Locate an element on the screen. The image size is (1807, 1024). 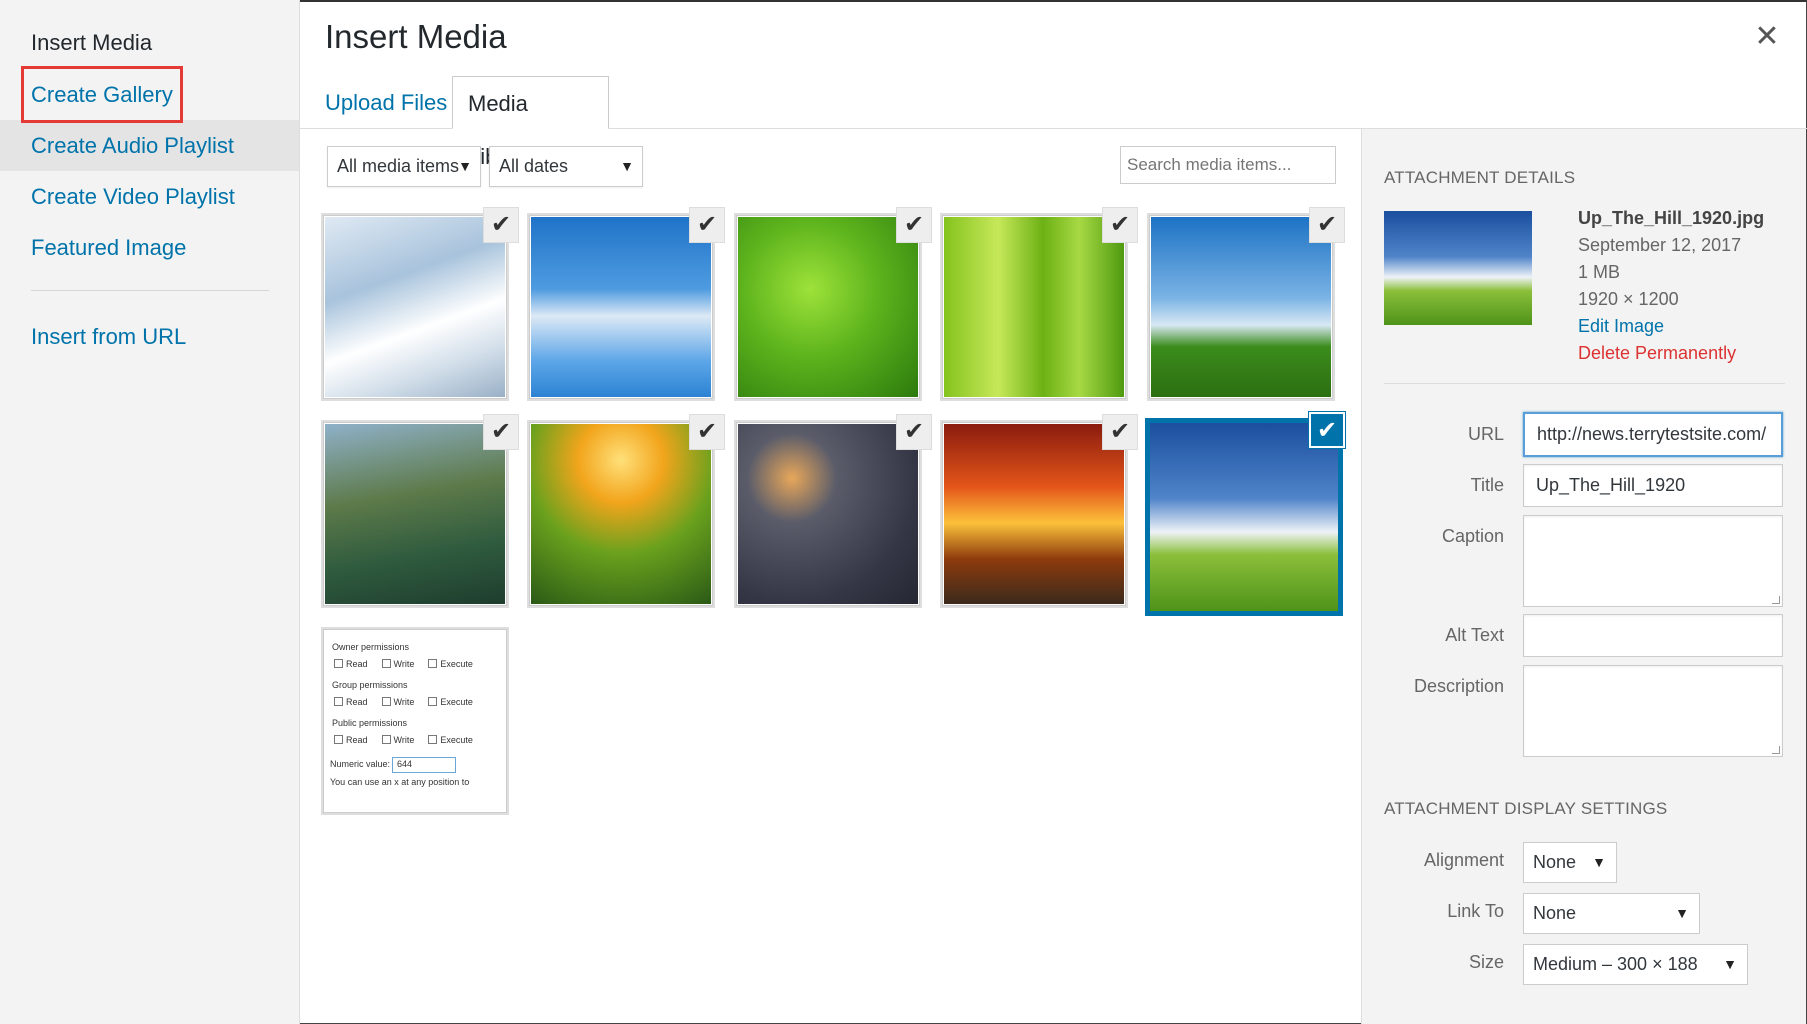
date-filter: All dates ▼ is located at coordinates (566, 166).